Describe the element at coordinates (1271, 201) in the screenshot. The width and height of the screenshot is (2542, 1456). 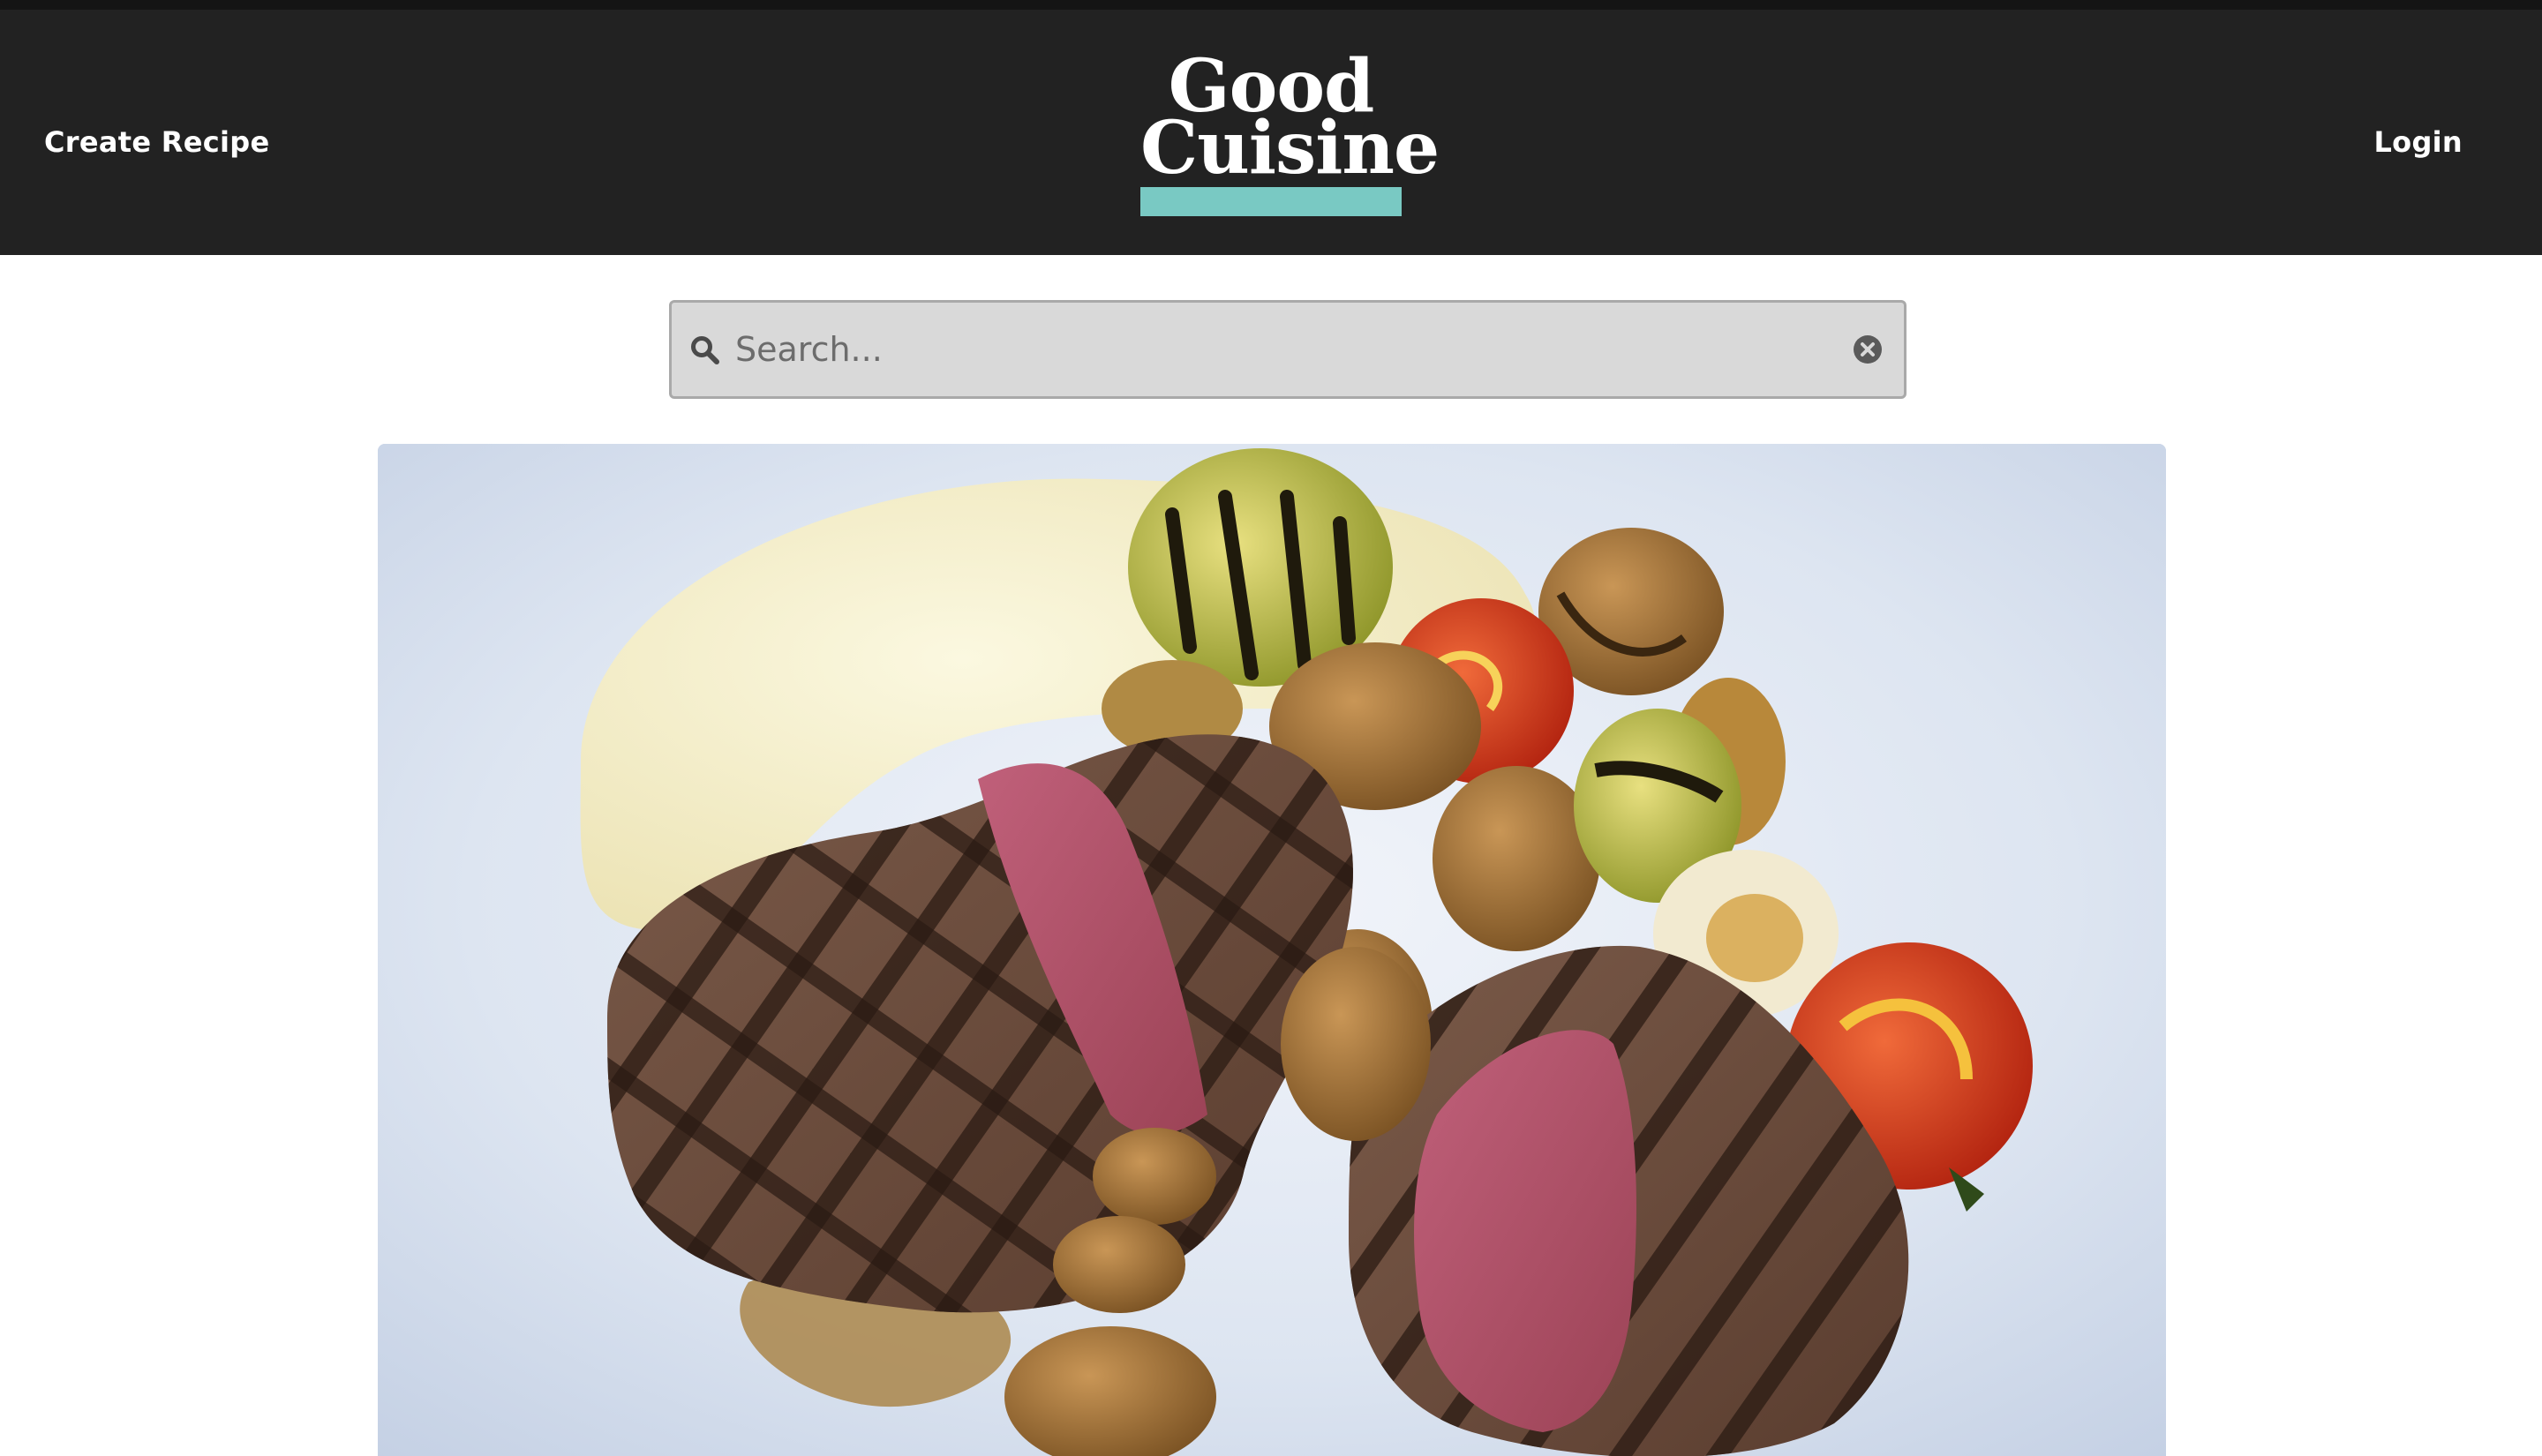
I see `logo-underline-bar` at that location.